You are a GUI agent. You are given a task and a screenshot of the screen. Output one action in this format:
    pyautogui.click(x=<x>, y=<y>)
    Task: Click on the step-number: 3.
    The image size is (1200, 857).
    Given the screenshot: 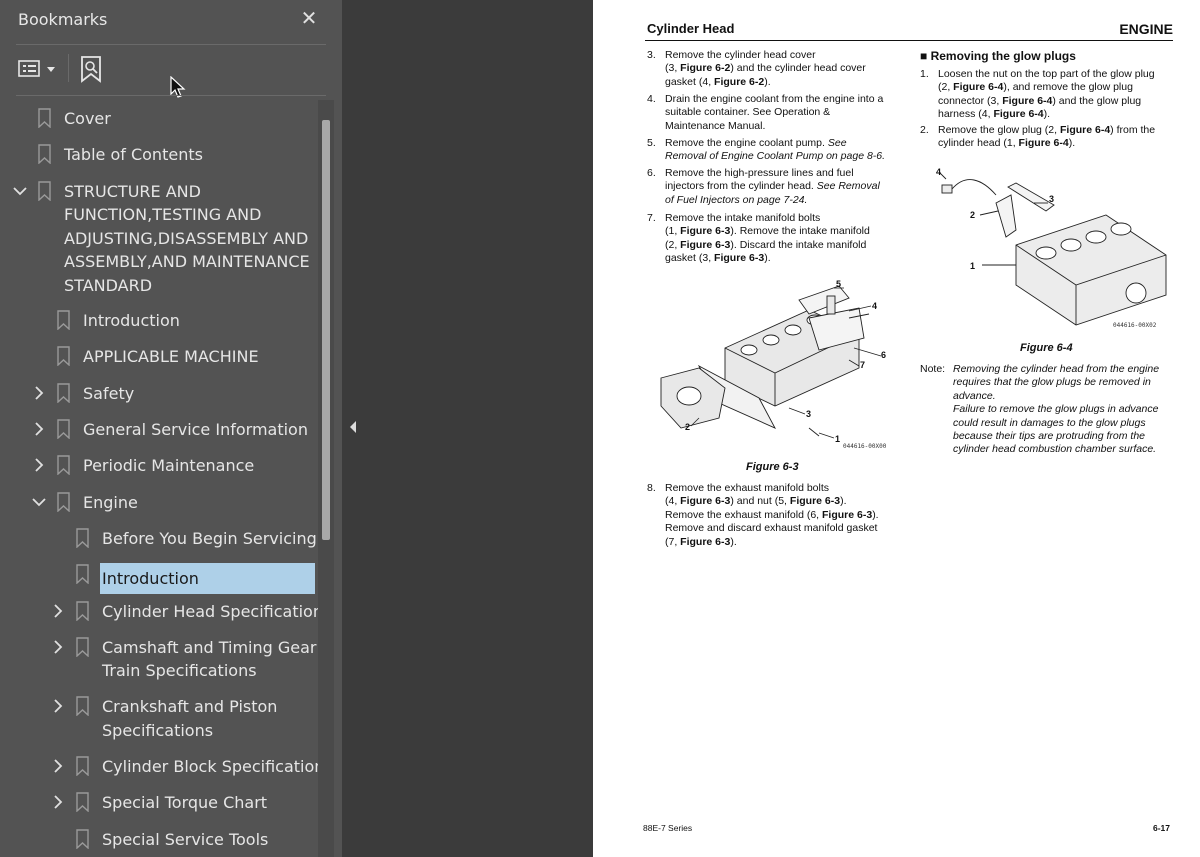 What is the action you would take?
    pyautogui.click(x=651, y=55)
    